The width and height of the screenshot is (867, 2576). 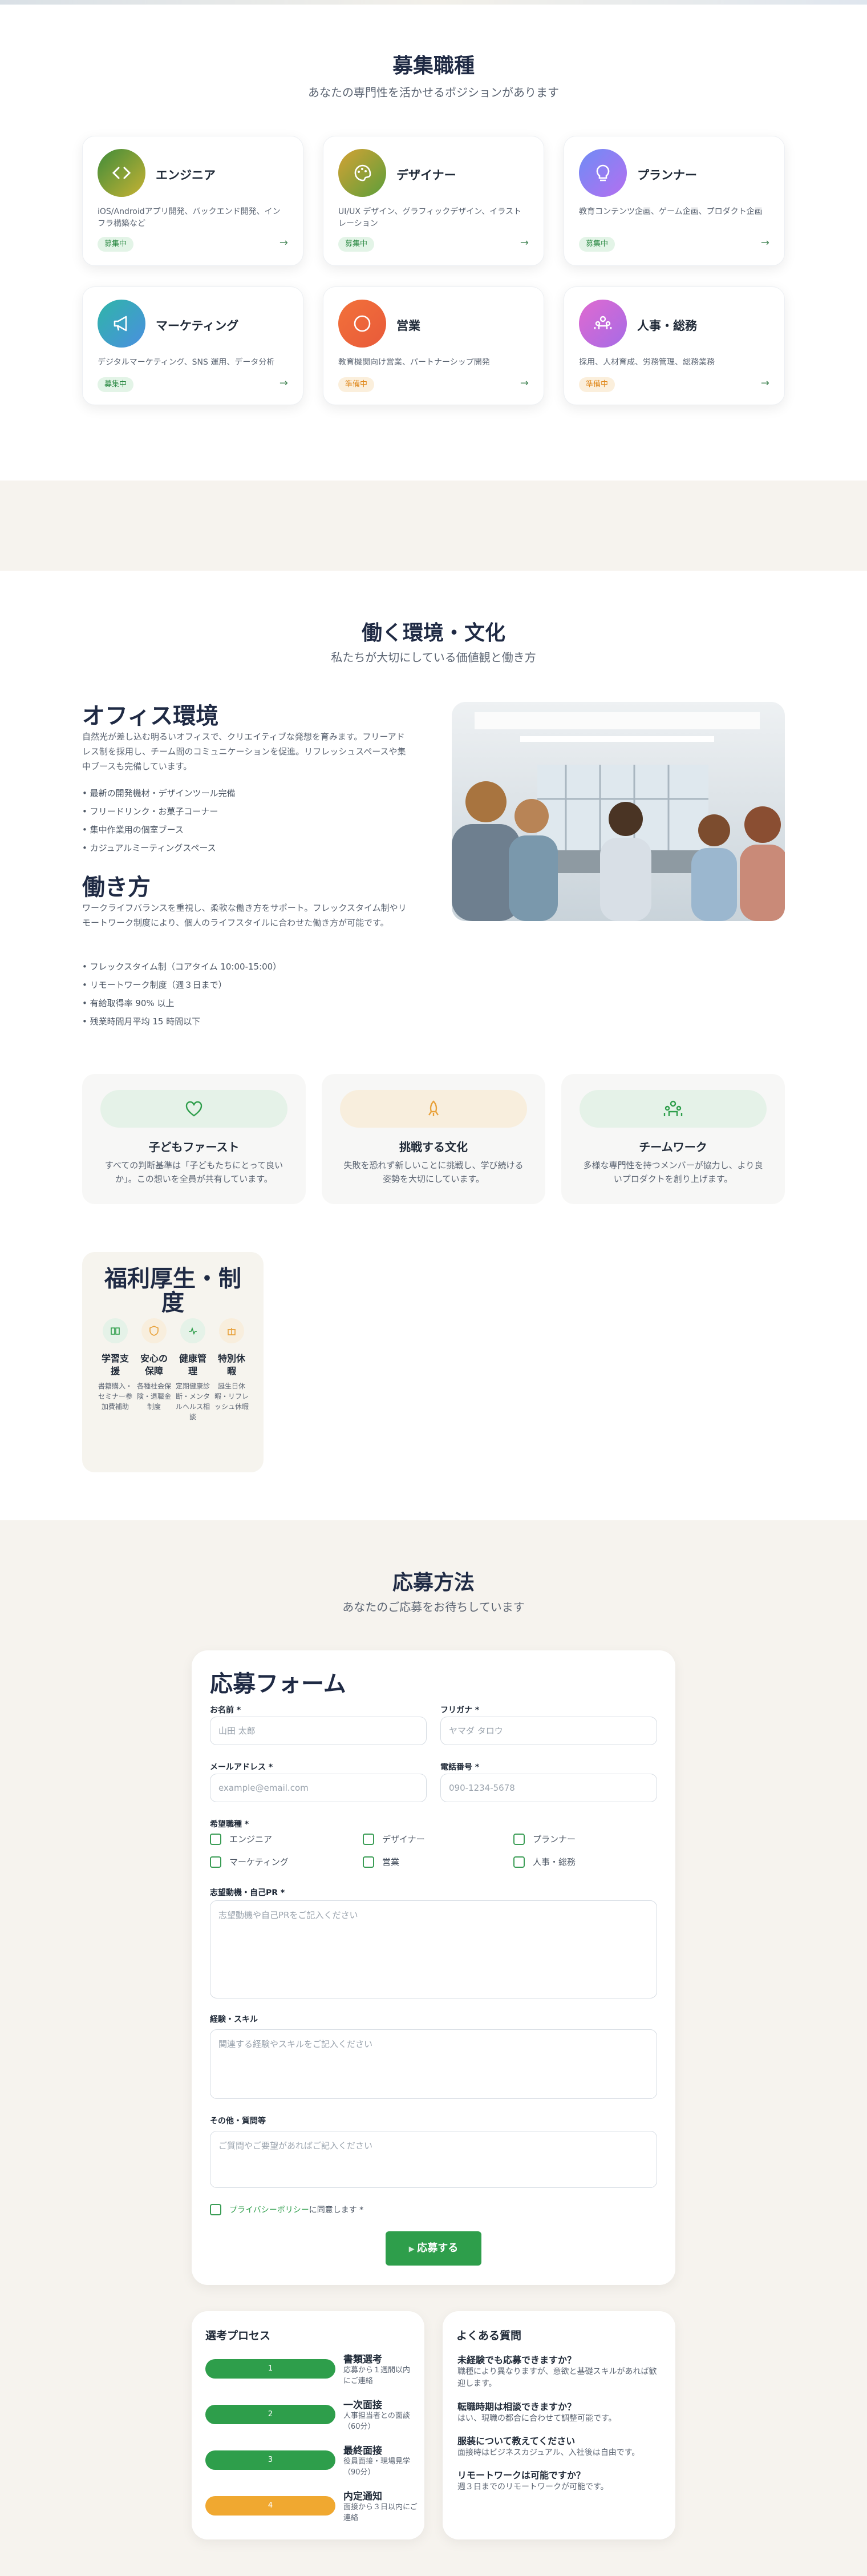 I want to click on step-desc: 面接から３日以内にご連絡, so click(x=380, y=2512).